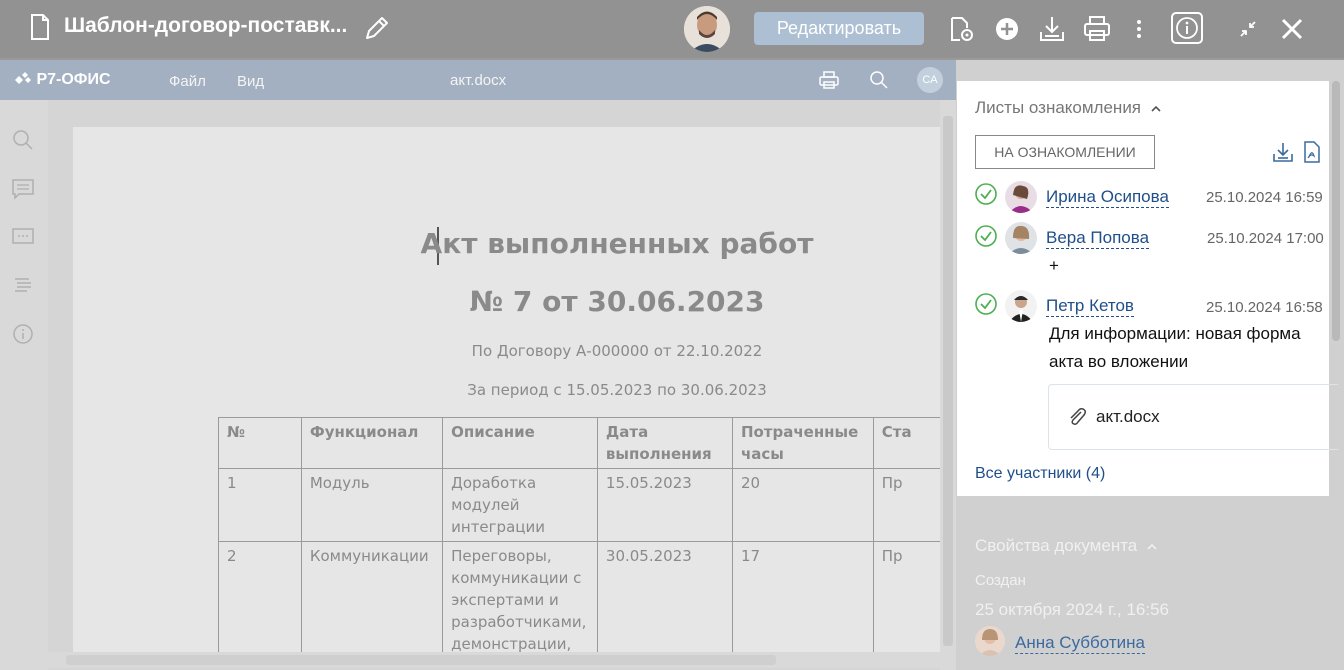 Image resolution: width=1344 pixels, height=670 pixels. Describe the element at coordinates (372, 505) in the screenshot. I see `table-cell: Модуль` at that location.